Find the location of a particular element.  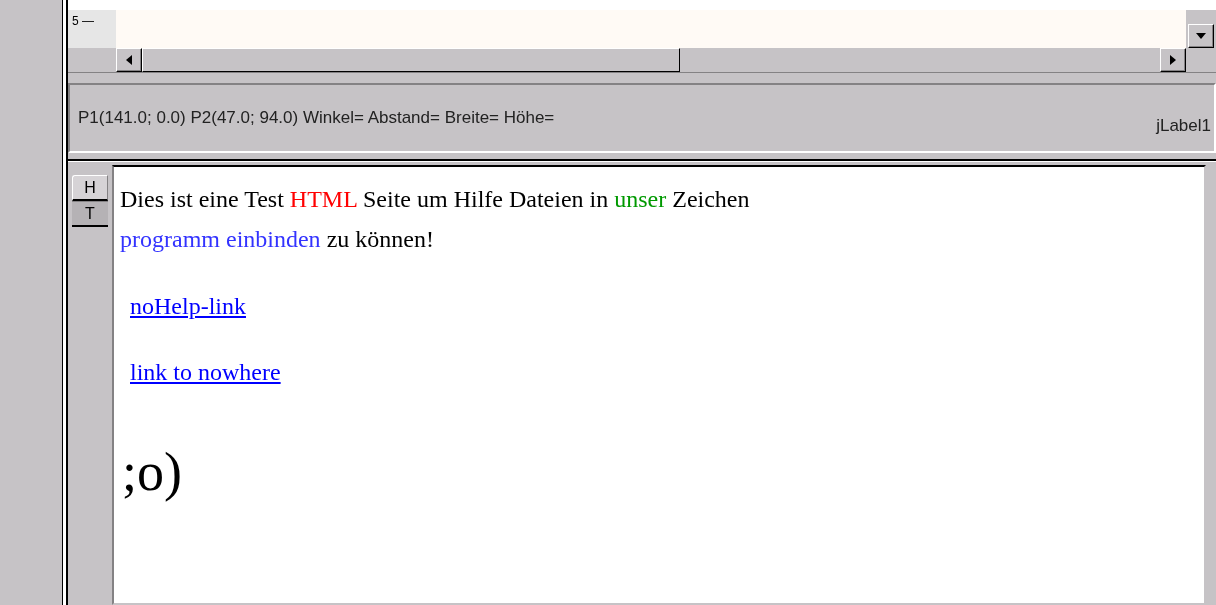

help-link: link to nowhere is located at coordinates (205, 372).